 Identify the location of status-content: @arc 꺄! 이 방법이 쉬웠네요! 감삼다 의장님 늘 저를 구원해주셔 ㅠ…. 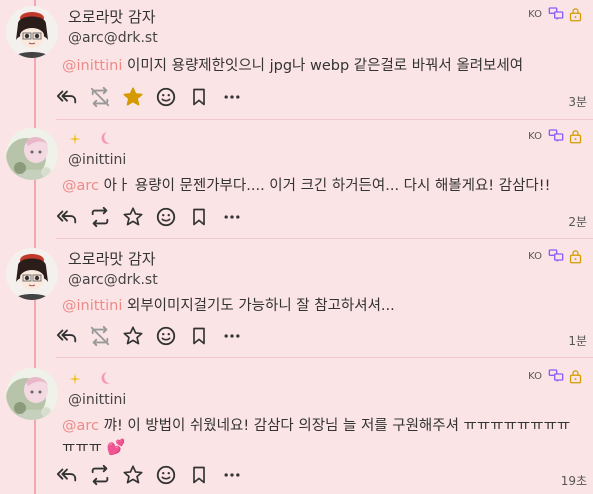
(322, 437).